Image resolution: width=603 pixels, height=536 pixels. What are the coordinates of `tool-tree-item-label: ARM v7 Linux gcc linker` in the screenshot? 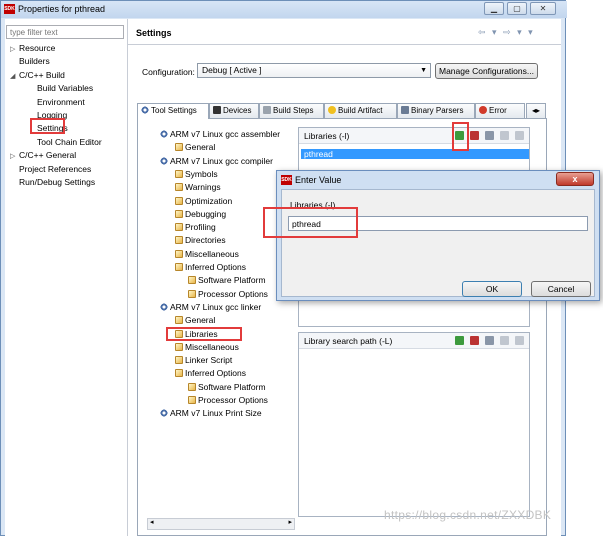 It's located at (216, 306).